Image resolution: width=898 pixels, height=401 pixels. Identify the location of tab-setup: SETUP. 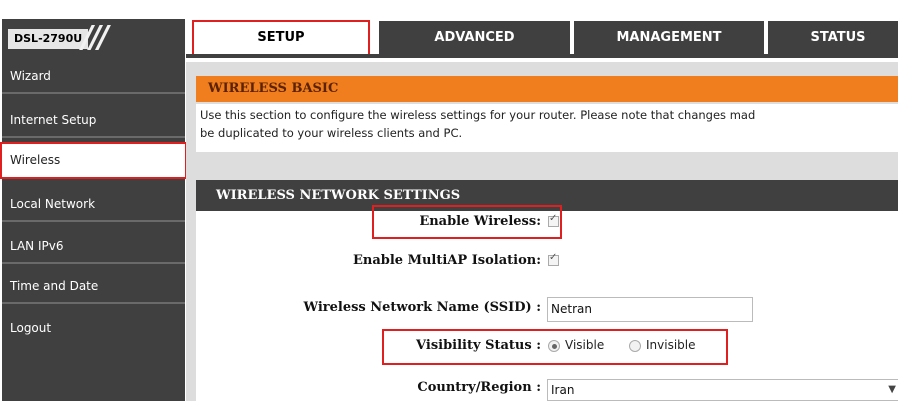
(281, 38).